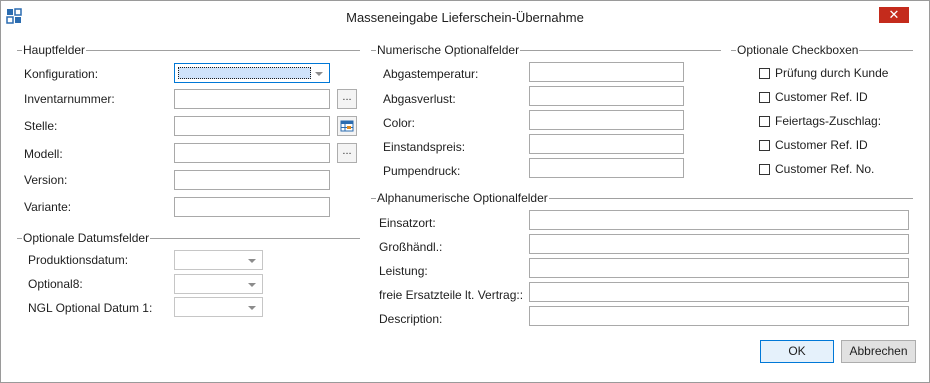  I want to click on optional8-label: Optional8:, so click(55, 284).